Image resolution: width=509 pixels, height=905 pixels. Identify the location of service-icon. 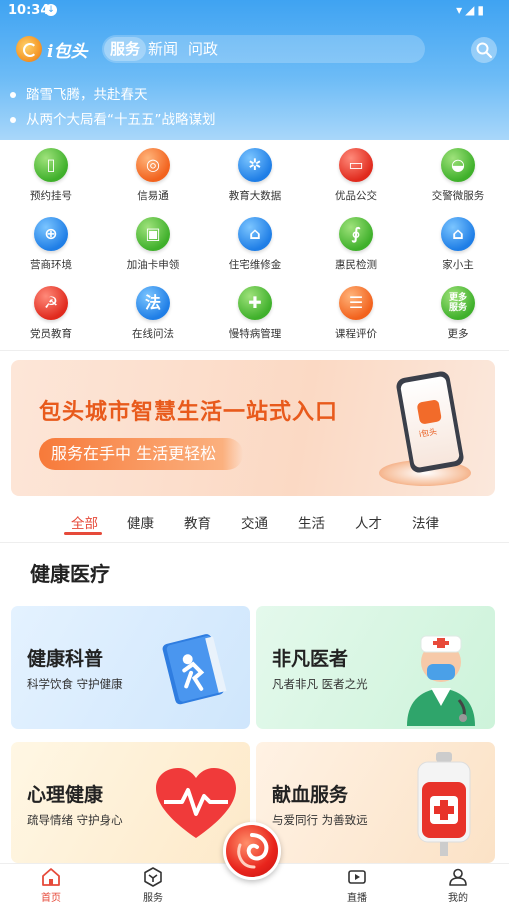
(153, 877).